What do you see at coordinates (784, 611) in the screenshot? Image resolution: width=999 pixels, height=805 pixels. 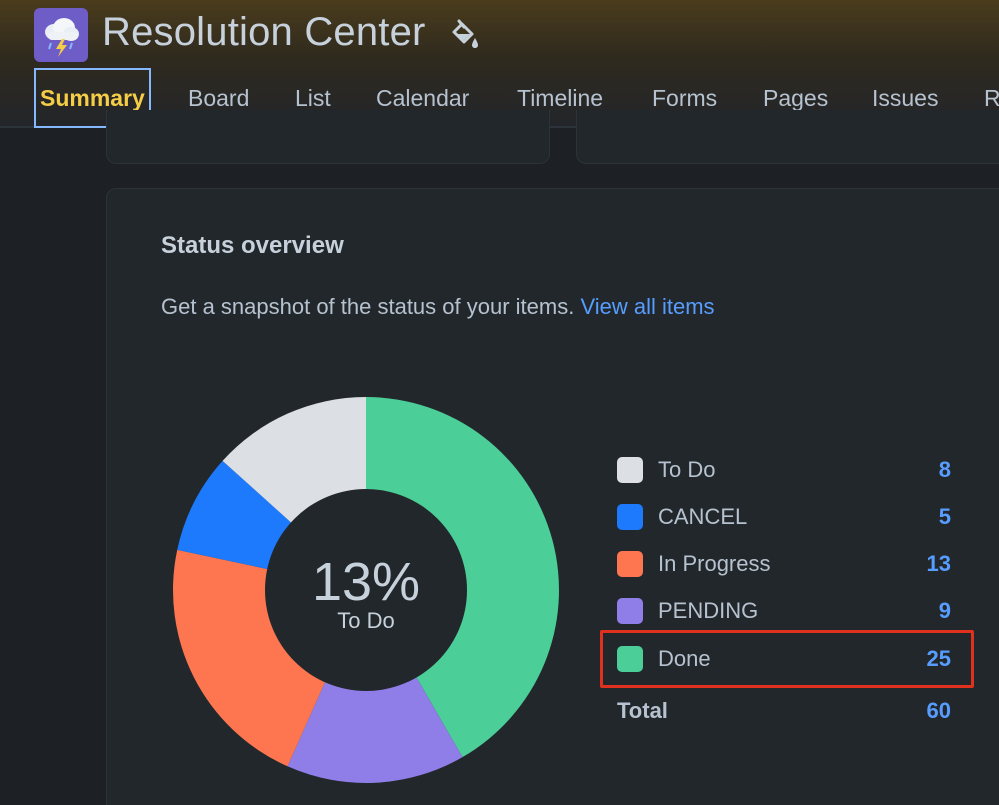 I see `legend-item-pending: PENDING 9` at bounding box center [784, 611].